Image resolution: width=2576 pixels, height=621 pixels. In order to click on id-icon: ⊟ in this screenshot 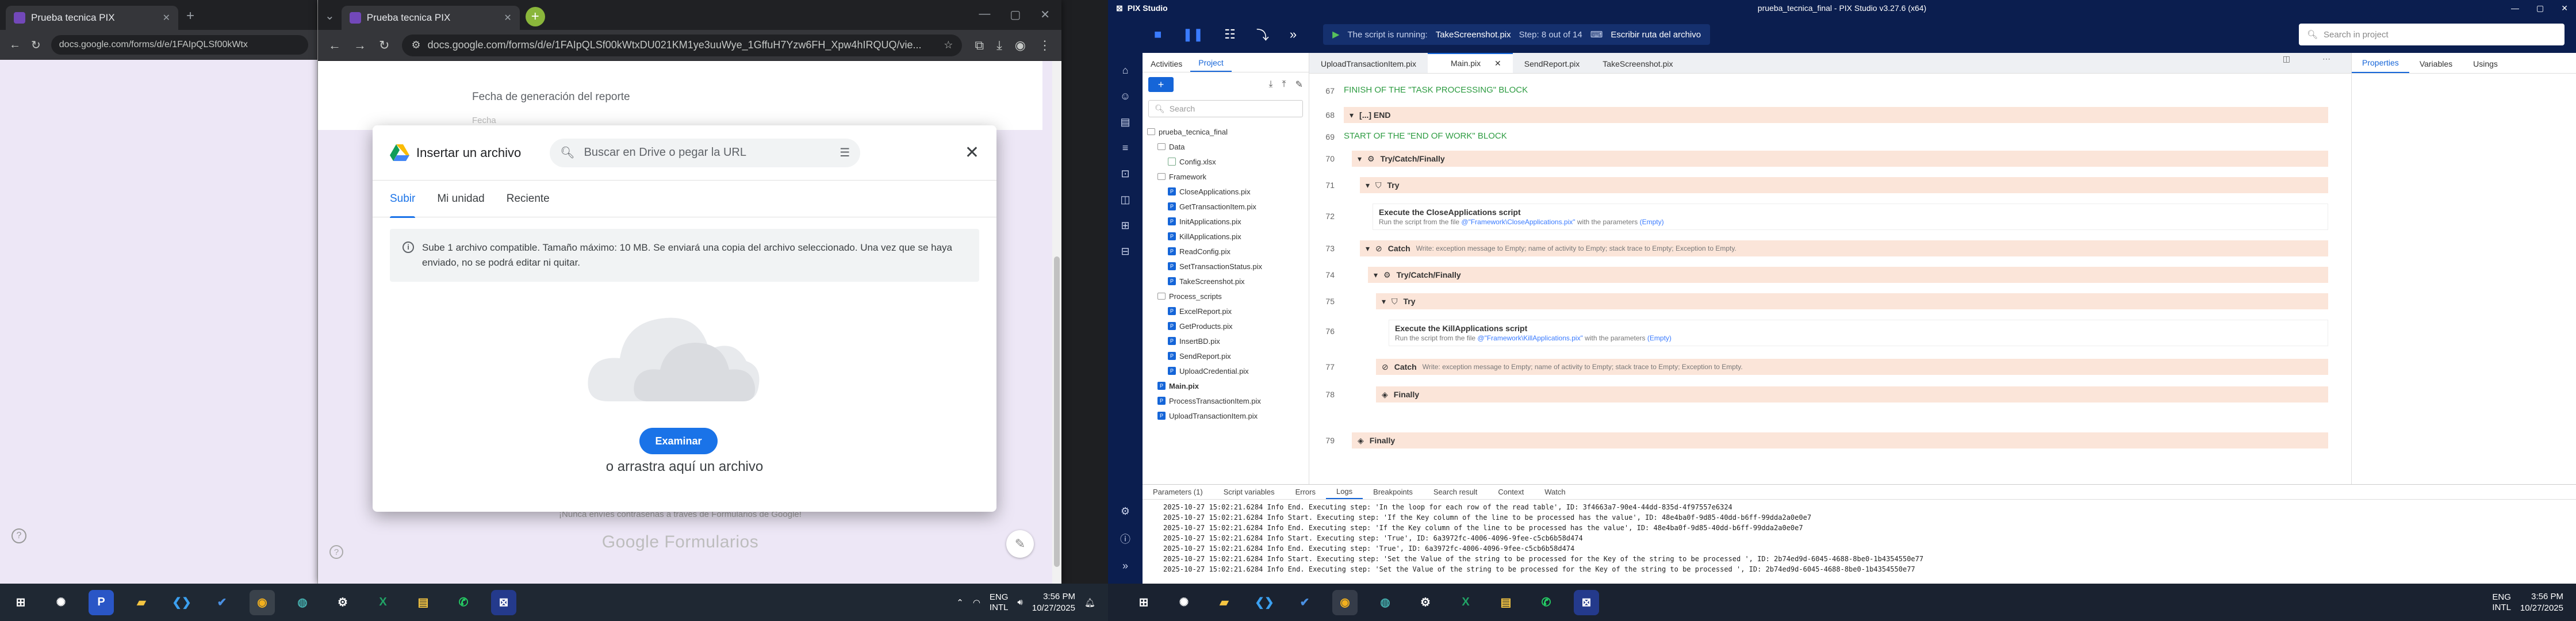, I will do `click(1125, 252)`.